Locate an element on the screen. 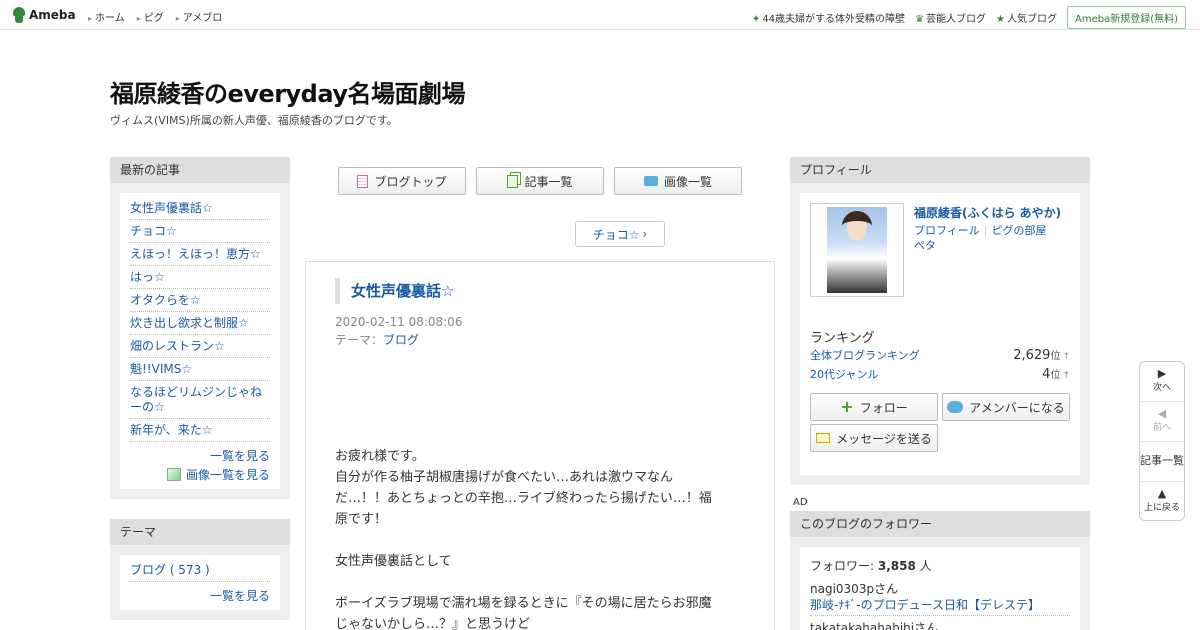 The height and width of the screenshot is (630, 1200). see-images-label: 画像一覧を見る is located at coordinates (227, 475).